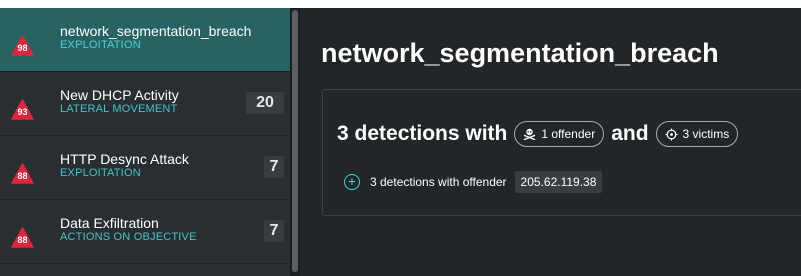  What do you see at coordinates (630, 133) in the screenshot?
I see `and-text: and` at bounding box center [630, 133].